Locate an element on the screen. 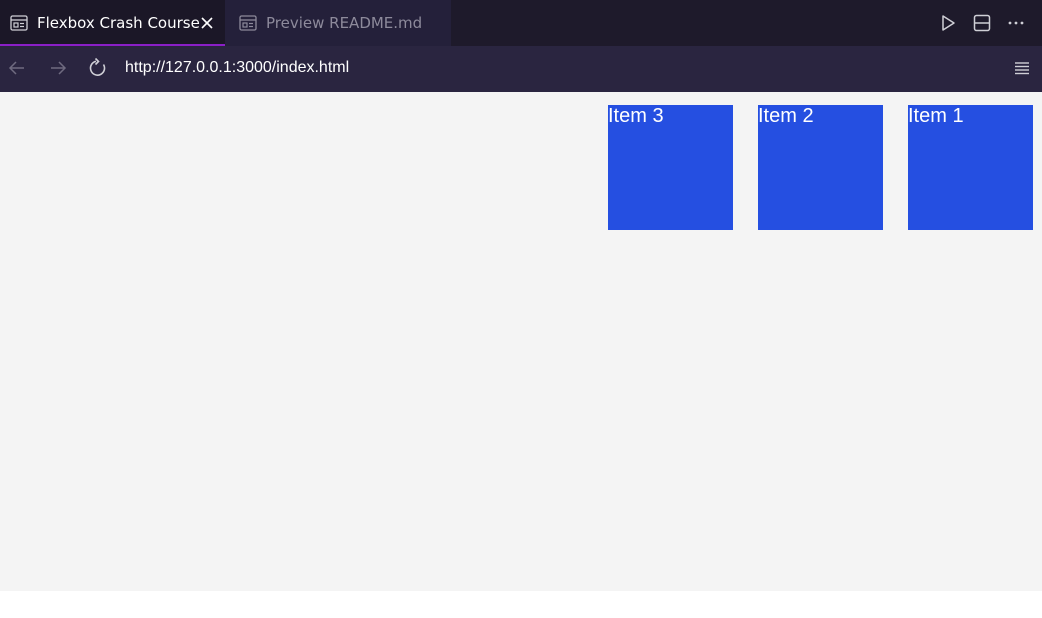  flex-item-2: Item 2 is located at coordinates (820, 167).